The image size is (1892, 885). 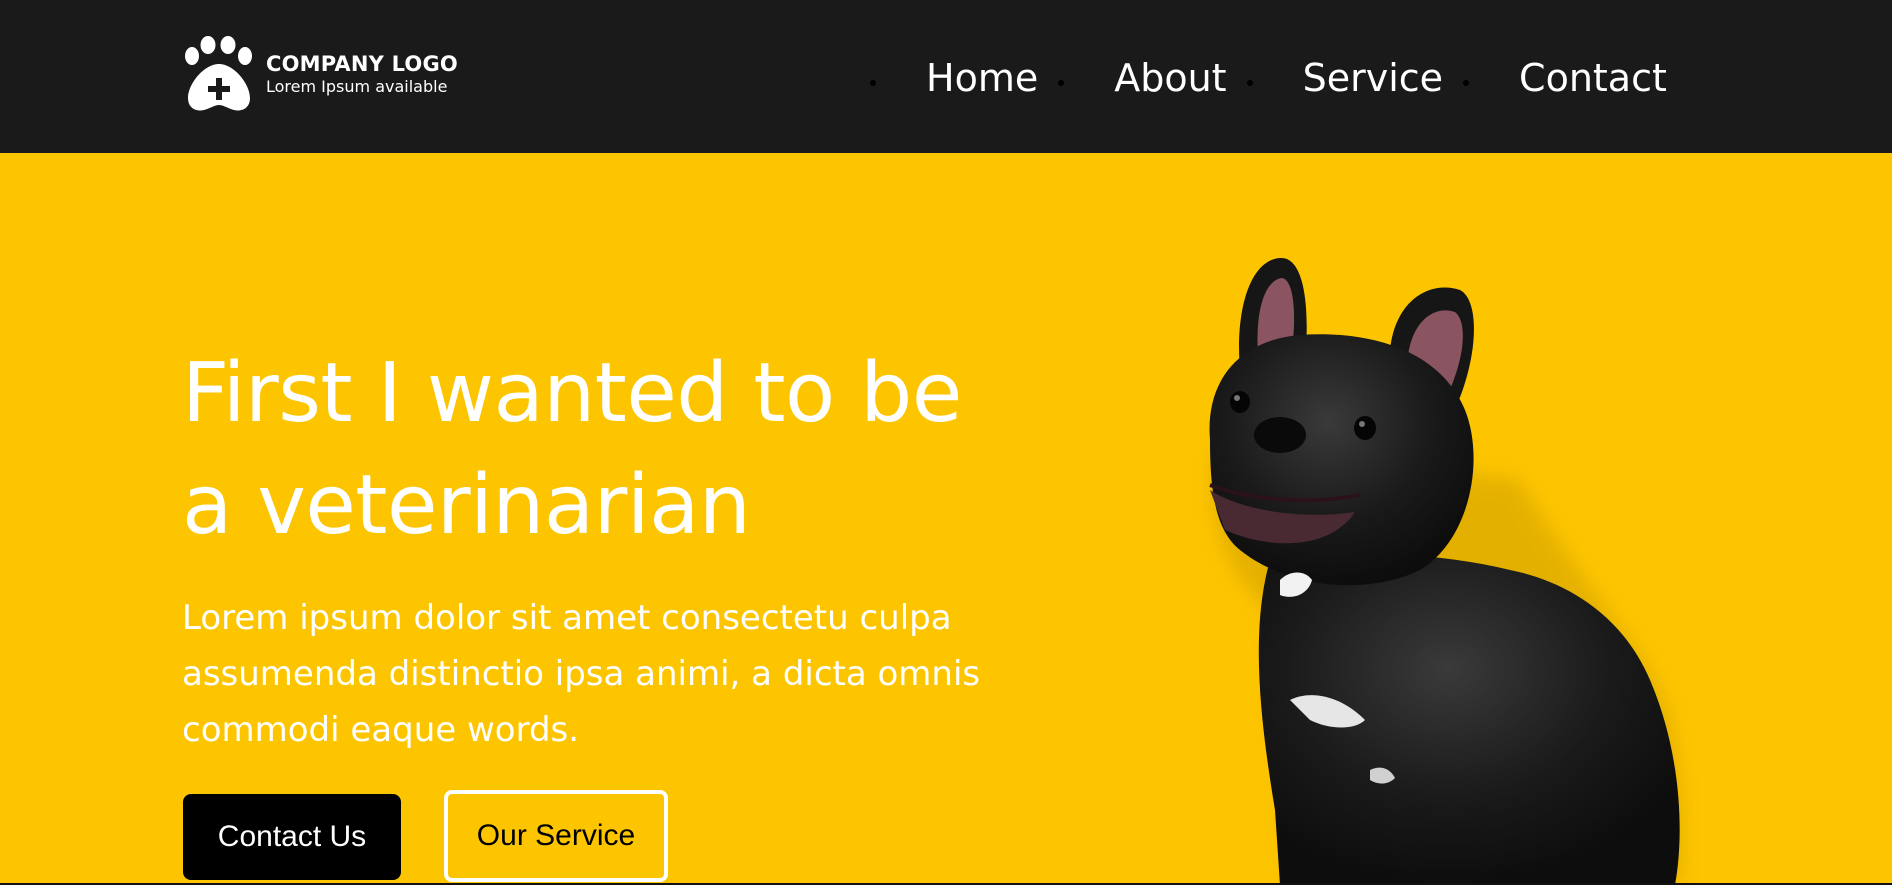 I want to click on nav-item-home: Home, so click(x=964, y=78).